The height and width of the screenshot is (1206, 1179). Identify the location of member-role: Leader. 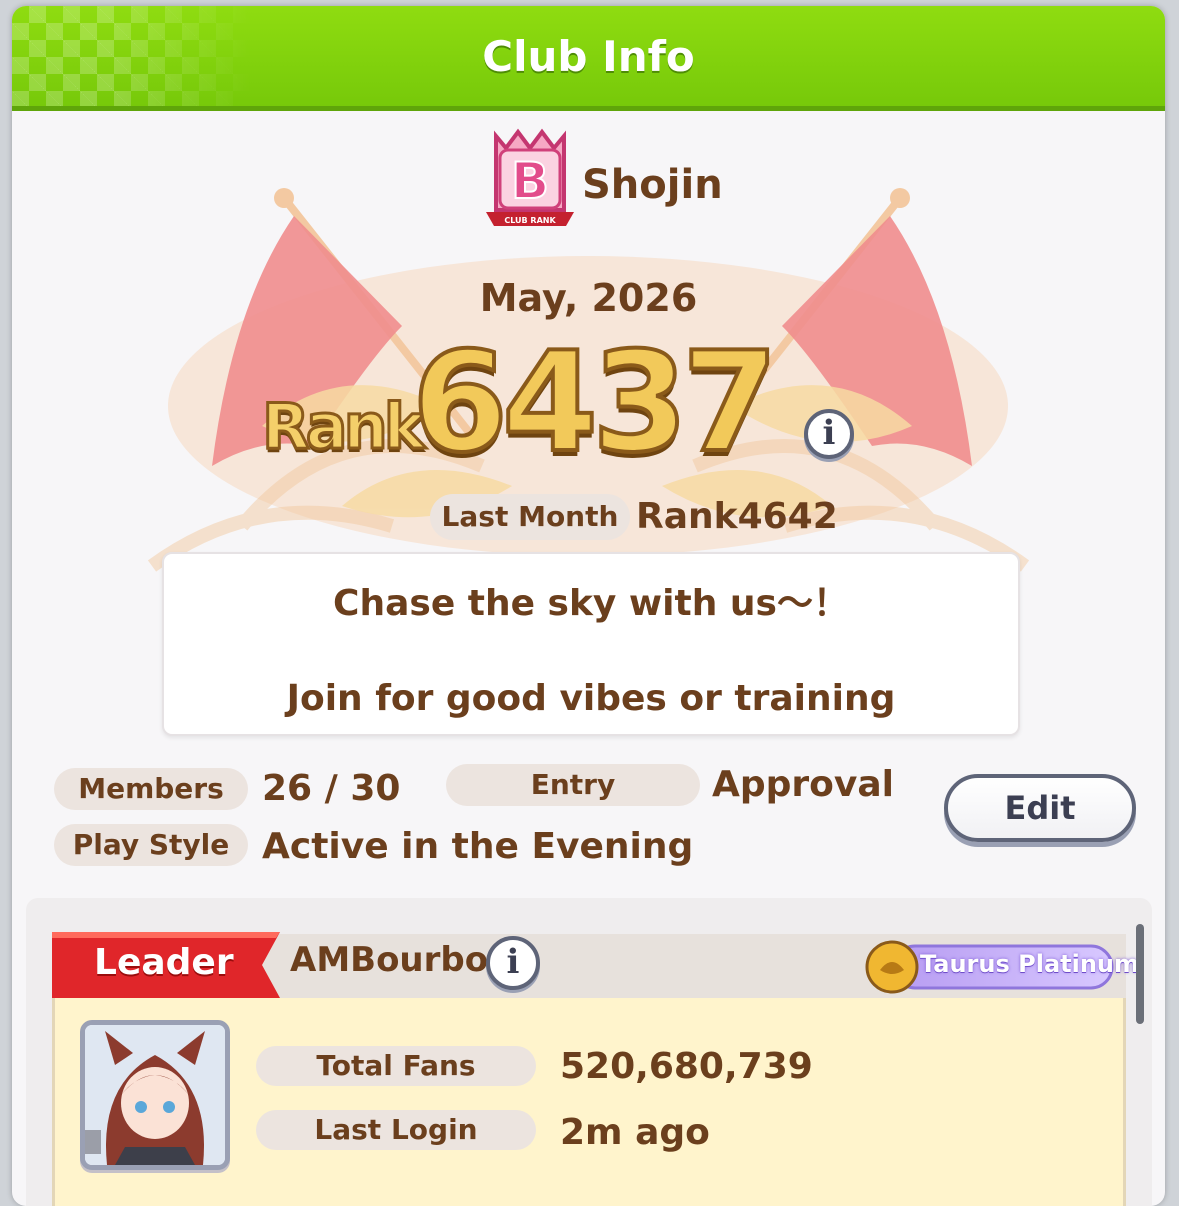
(164, 962).